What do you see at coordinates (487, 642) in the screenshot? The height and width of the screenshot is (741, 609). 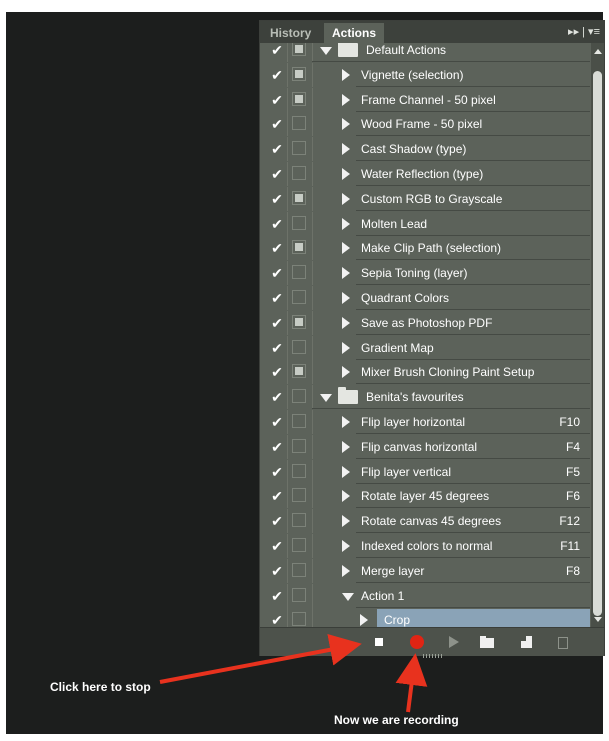 I see `create-new-set-button` at bounding box center [487, 642].